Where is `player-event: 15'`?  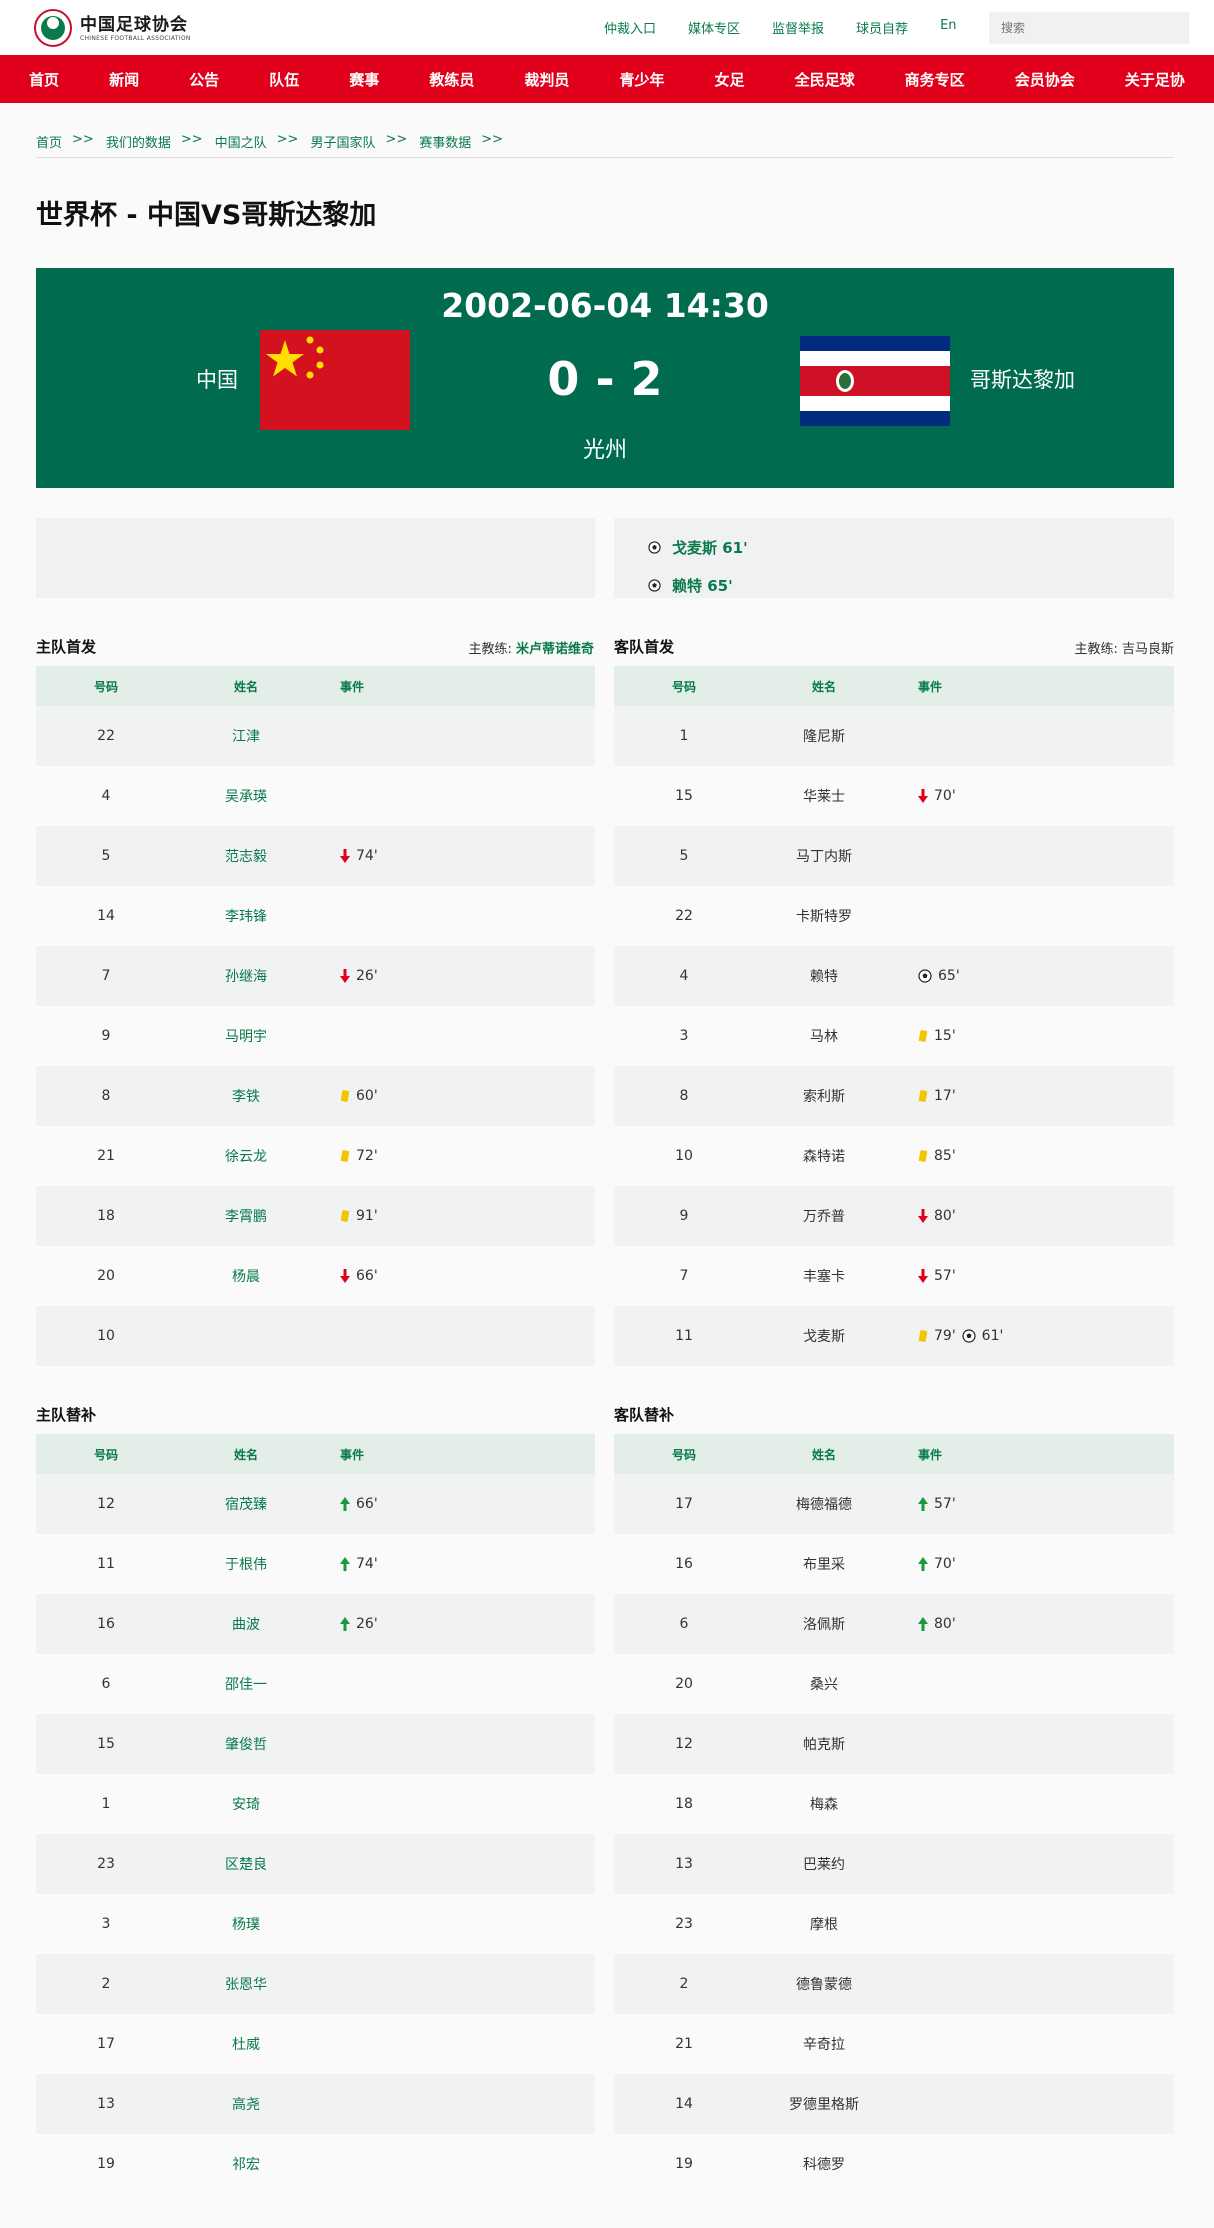
player-event: 15' is located at coordinates (937, 1036).